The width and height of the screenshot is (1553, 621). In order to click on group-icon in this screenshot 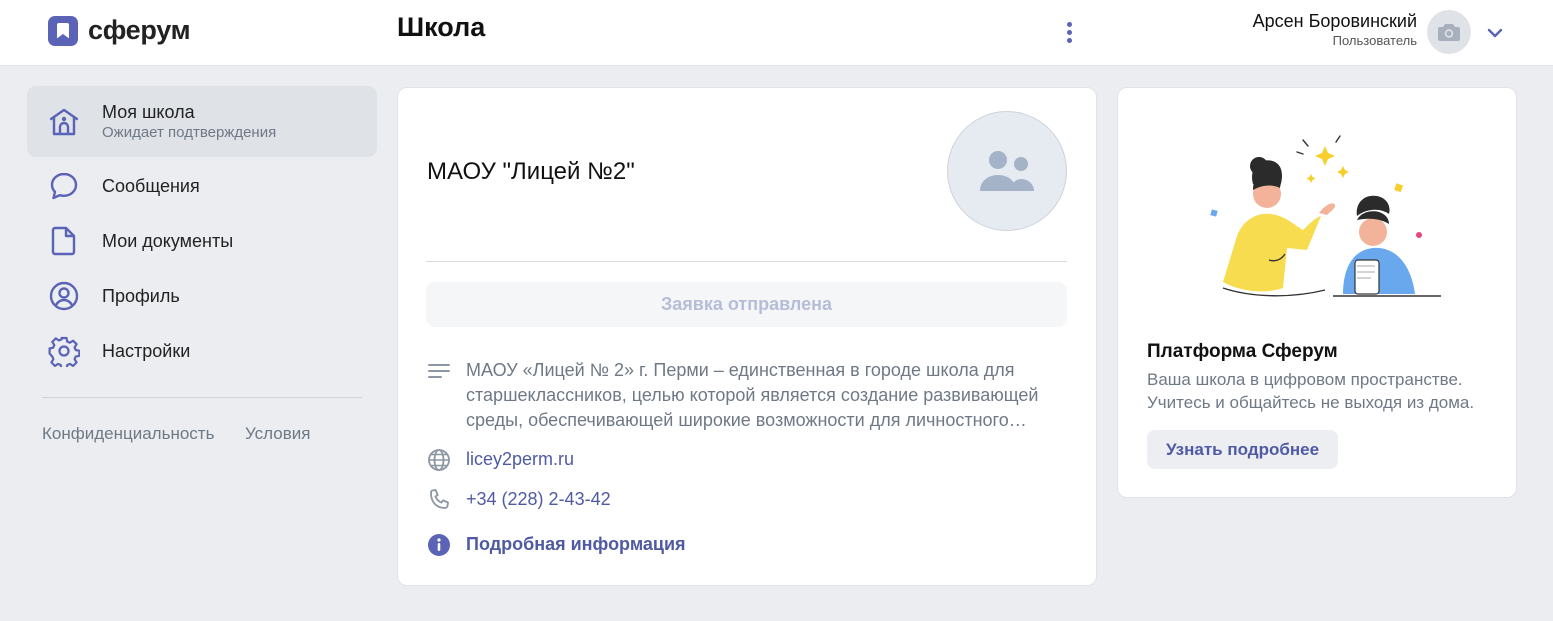, I will do `click(1007, 171)`.